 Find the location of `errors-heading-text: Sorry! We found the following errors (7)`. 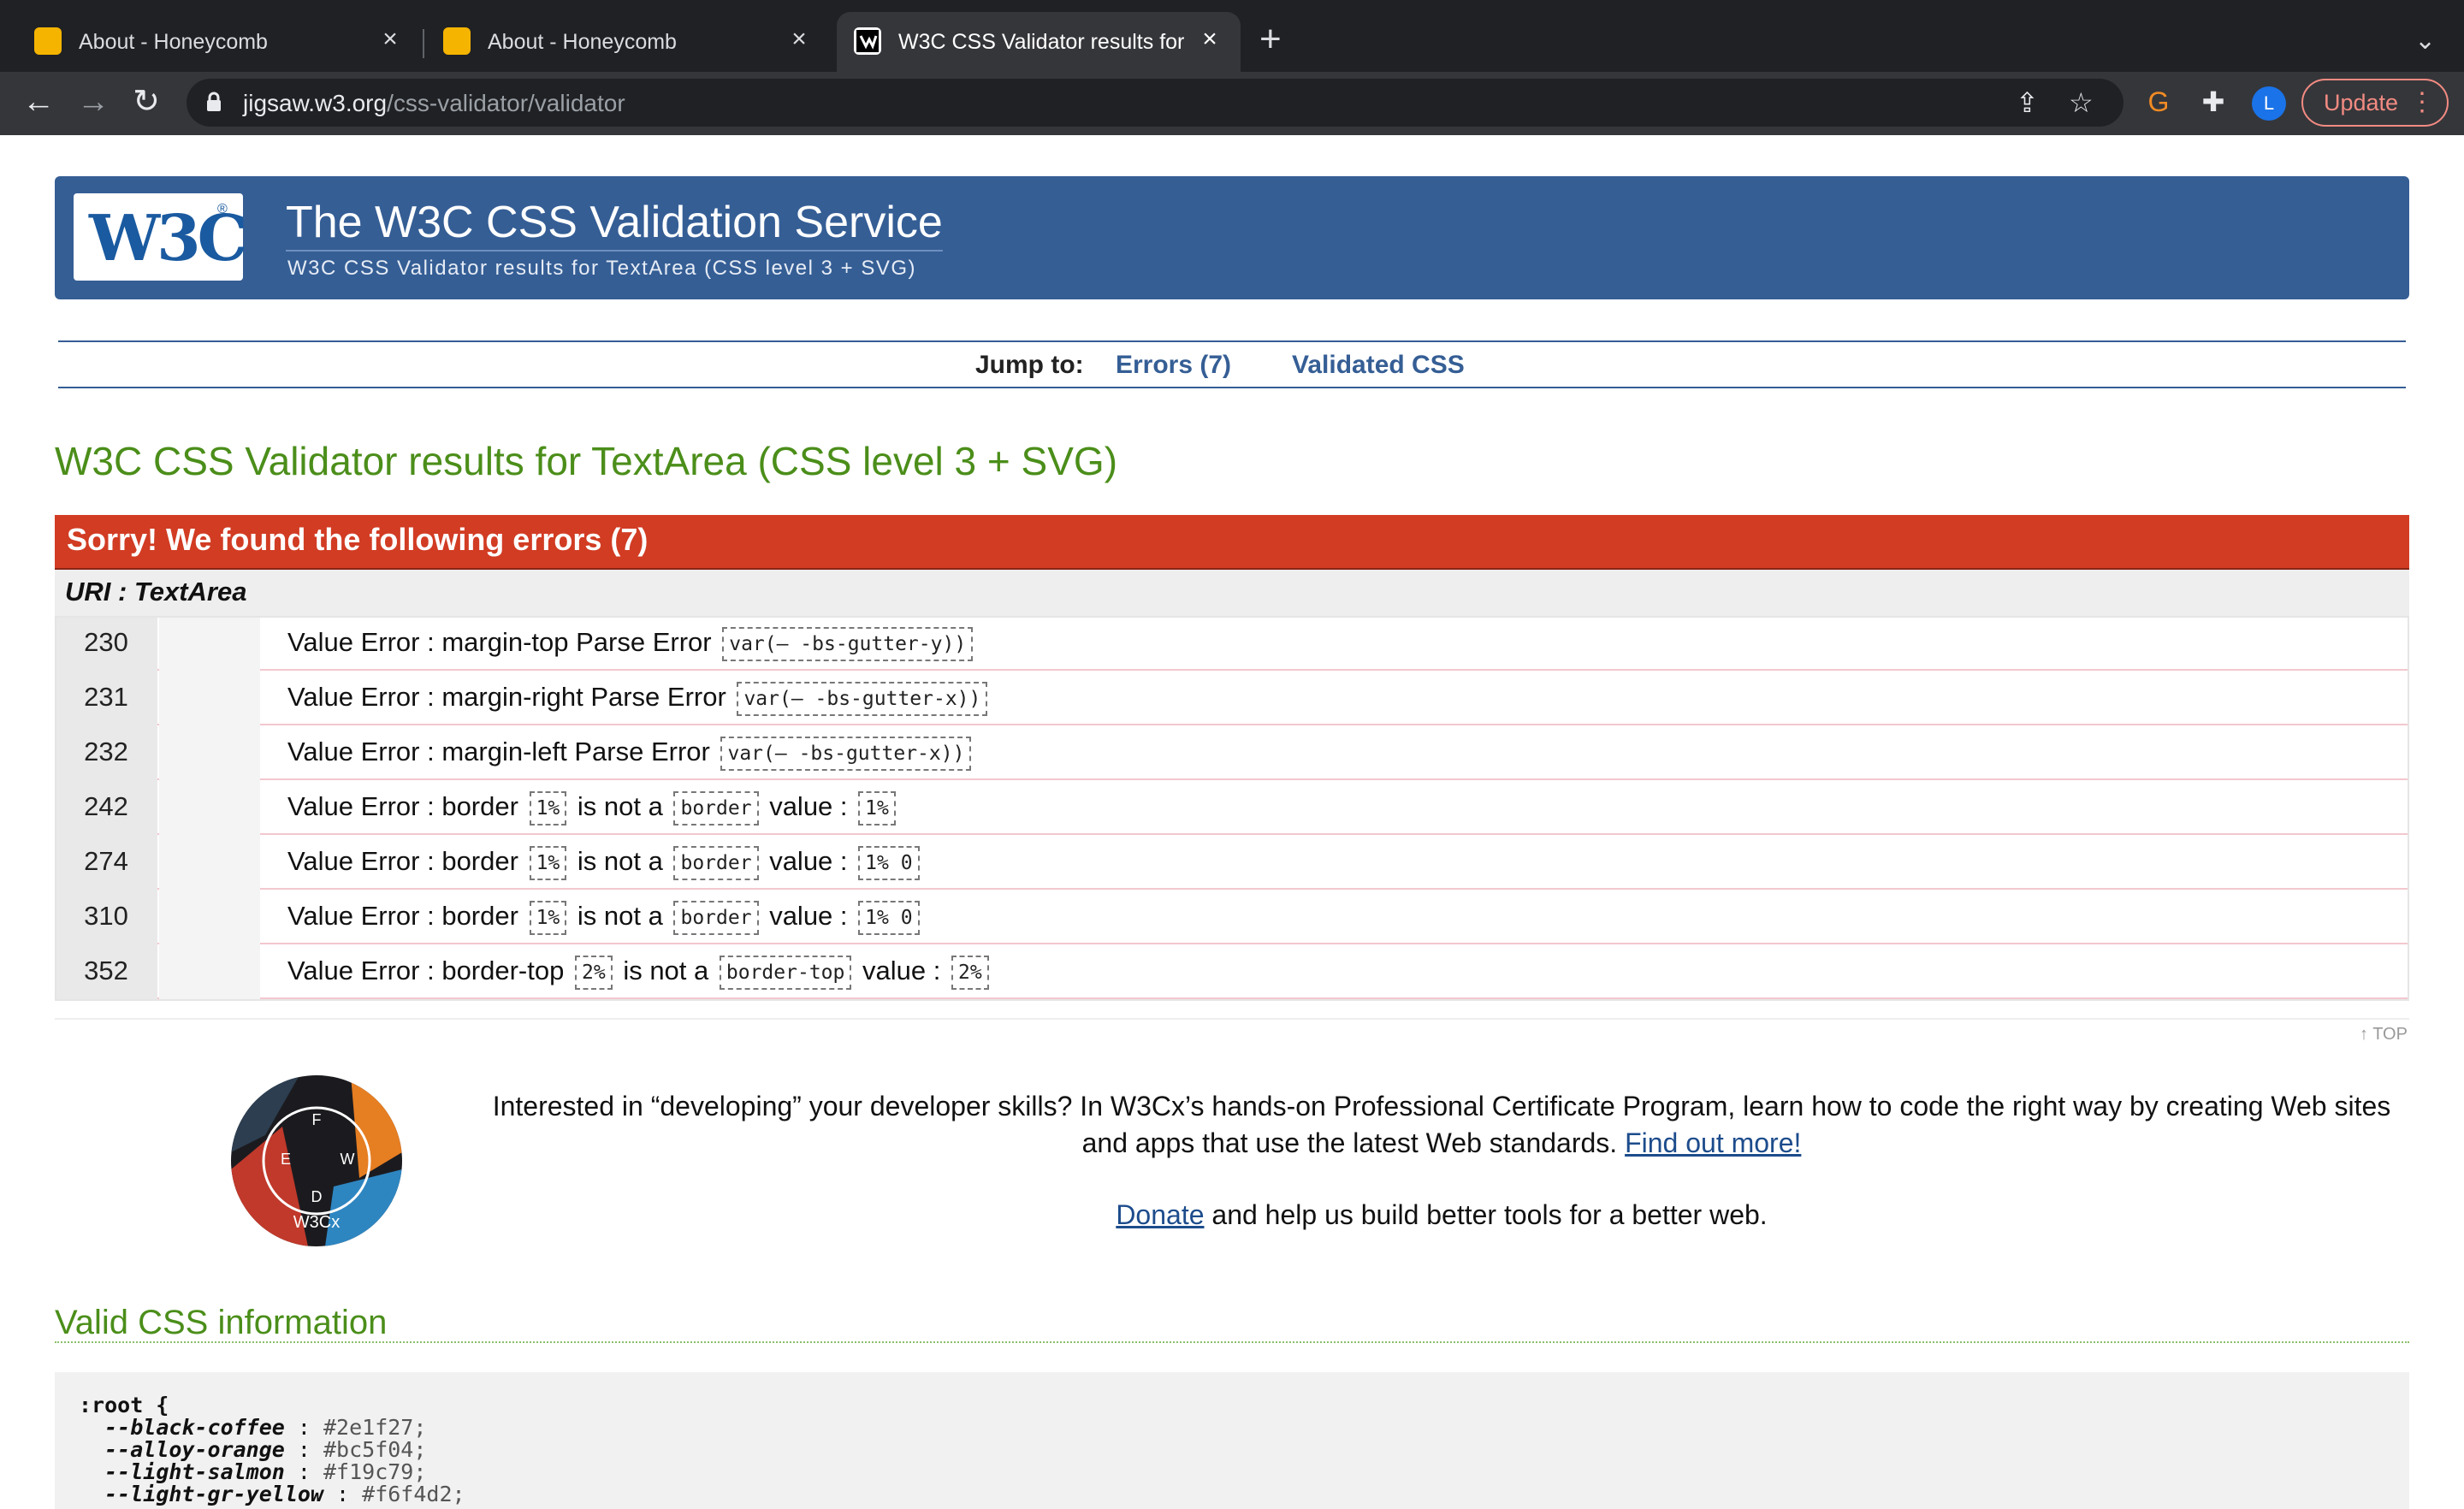

errors-heading-text: Sorry! We found the following errors (7) is located at coordinates (358, 539).